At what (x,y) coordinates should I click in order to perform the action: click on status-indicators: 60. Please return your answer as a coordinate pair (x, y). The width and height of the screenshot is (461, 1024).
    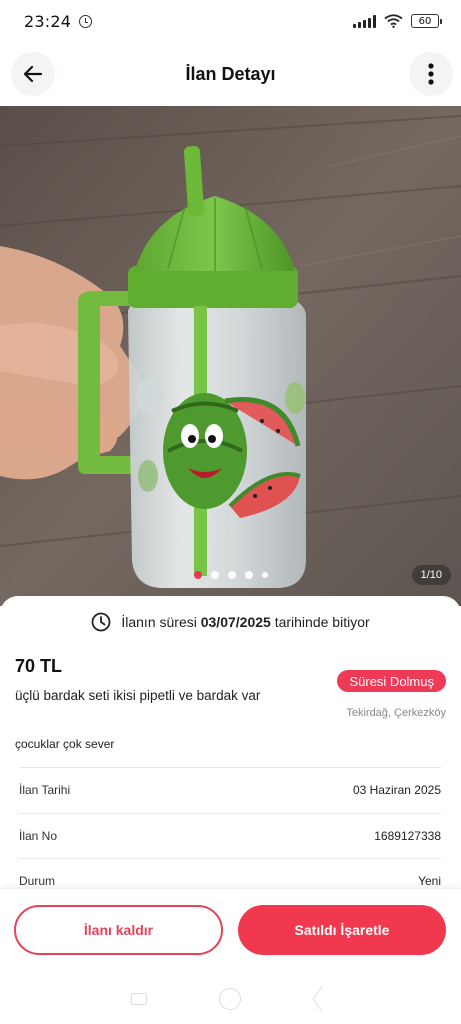
    Looking at the image, I should click on (397, 21).